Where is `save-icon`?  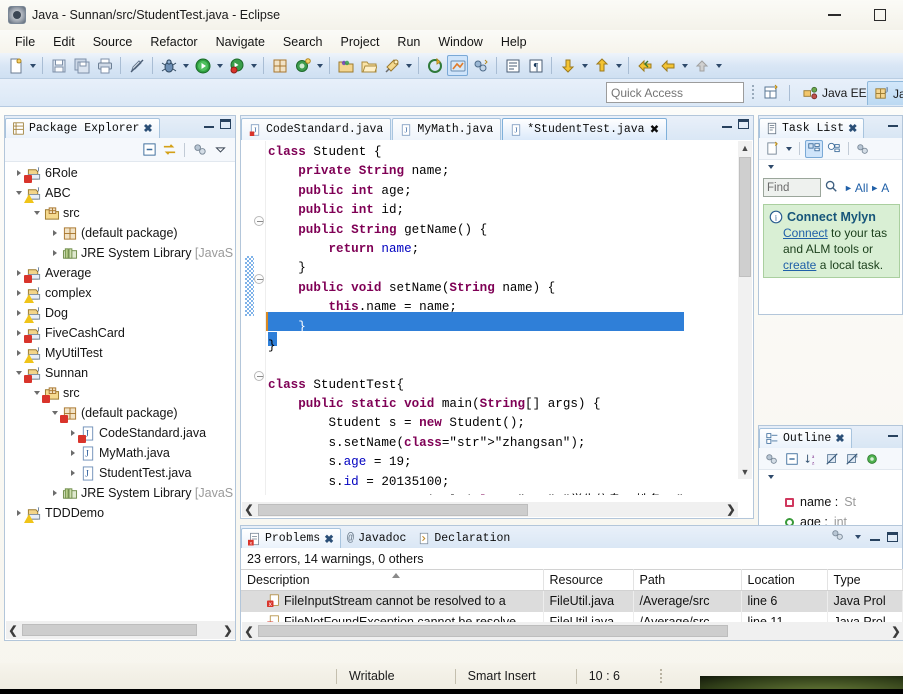
save-icon is located at coordinates (58, 65).